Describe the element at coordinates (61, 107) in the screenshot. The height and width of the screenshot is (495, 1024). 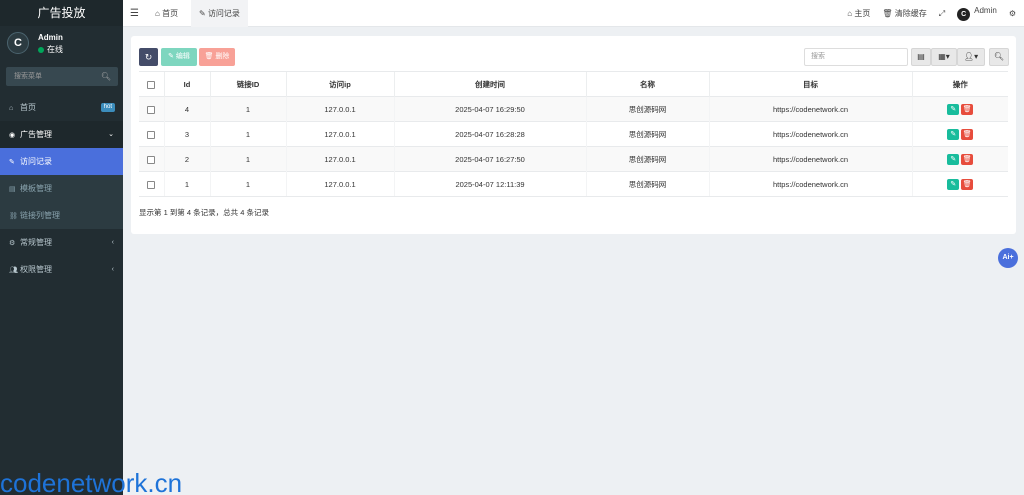
I see `sidebar-item-home: ⌂ 首页 hot` at that location.